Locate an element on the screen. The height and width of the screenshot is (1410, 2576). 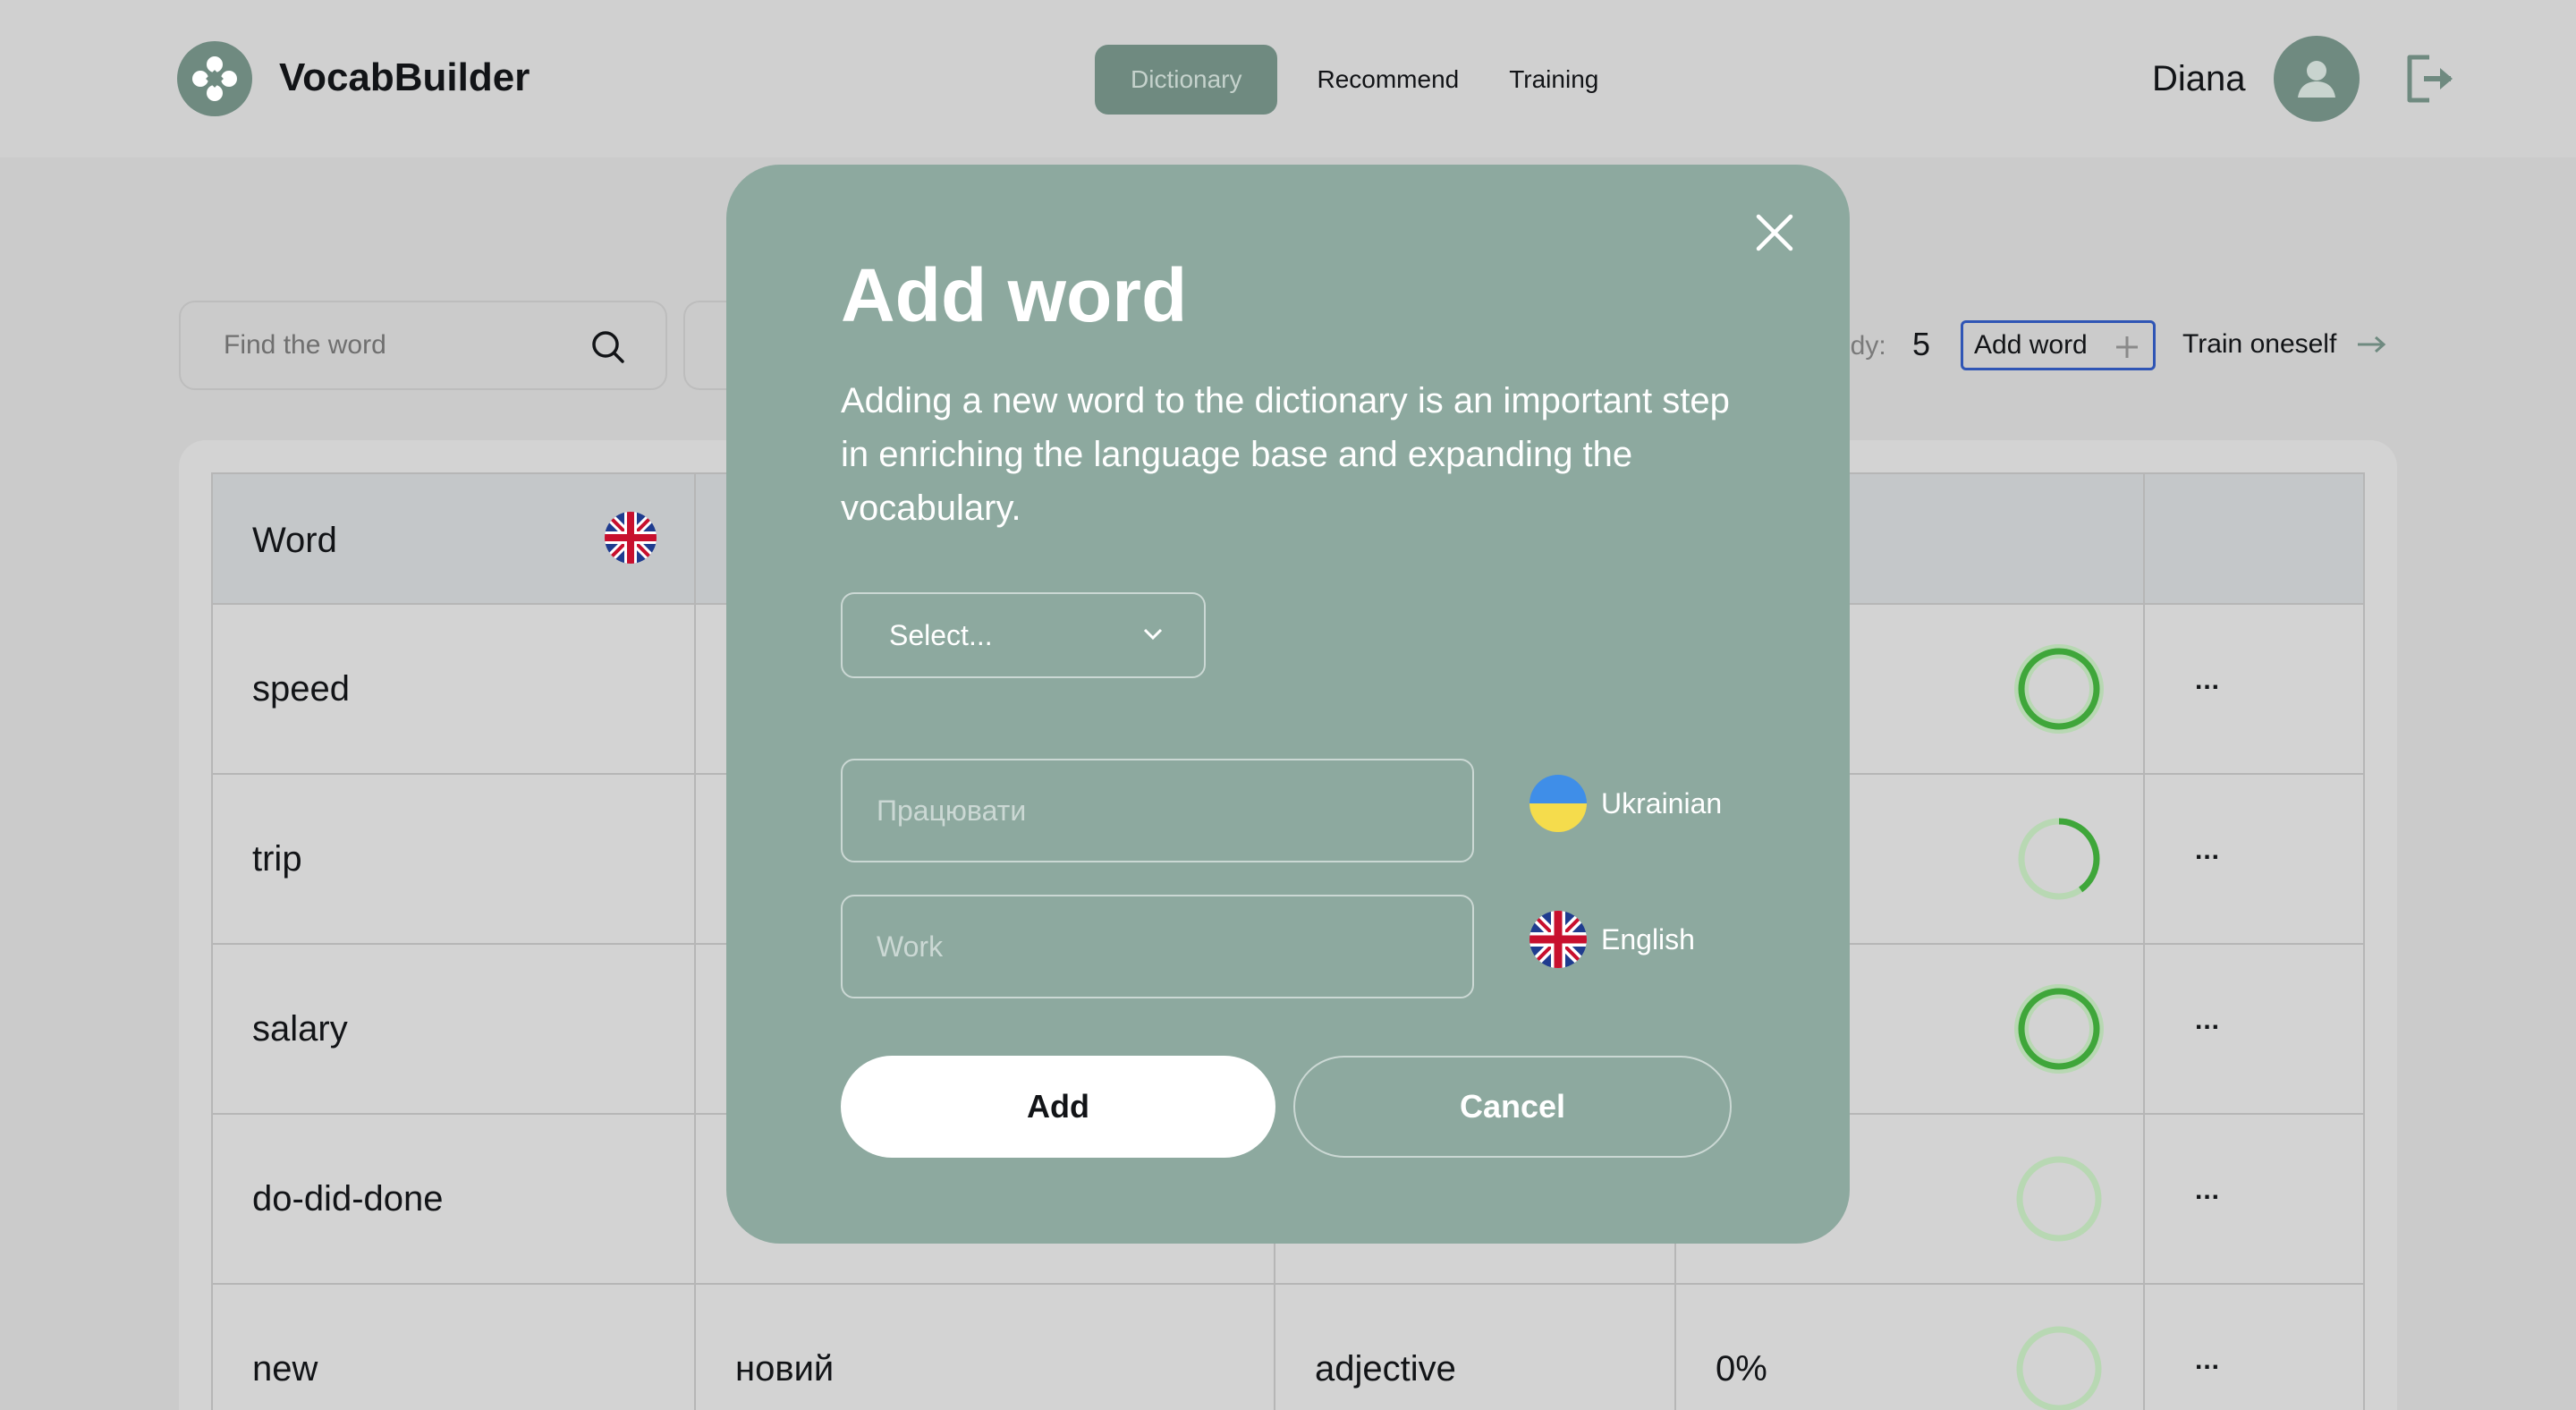
ukrainian-label-text: Ukrainian is located at coordinates (1662, 803).